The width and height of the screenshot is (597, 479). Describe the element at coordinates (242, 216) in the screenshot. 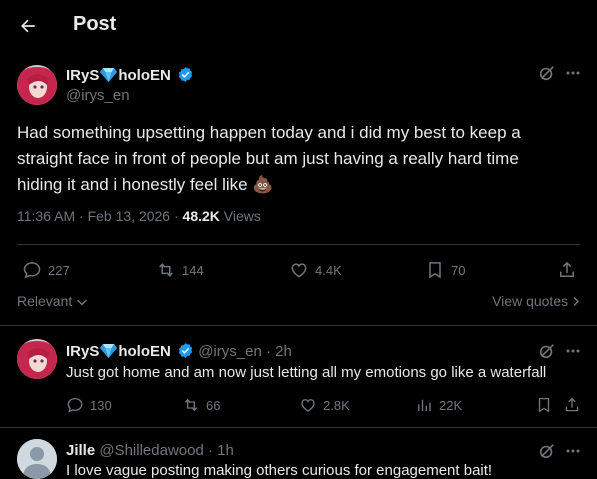

I see `views-label: Views` at that location.